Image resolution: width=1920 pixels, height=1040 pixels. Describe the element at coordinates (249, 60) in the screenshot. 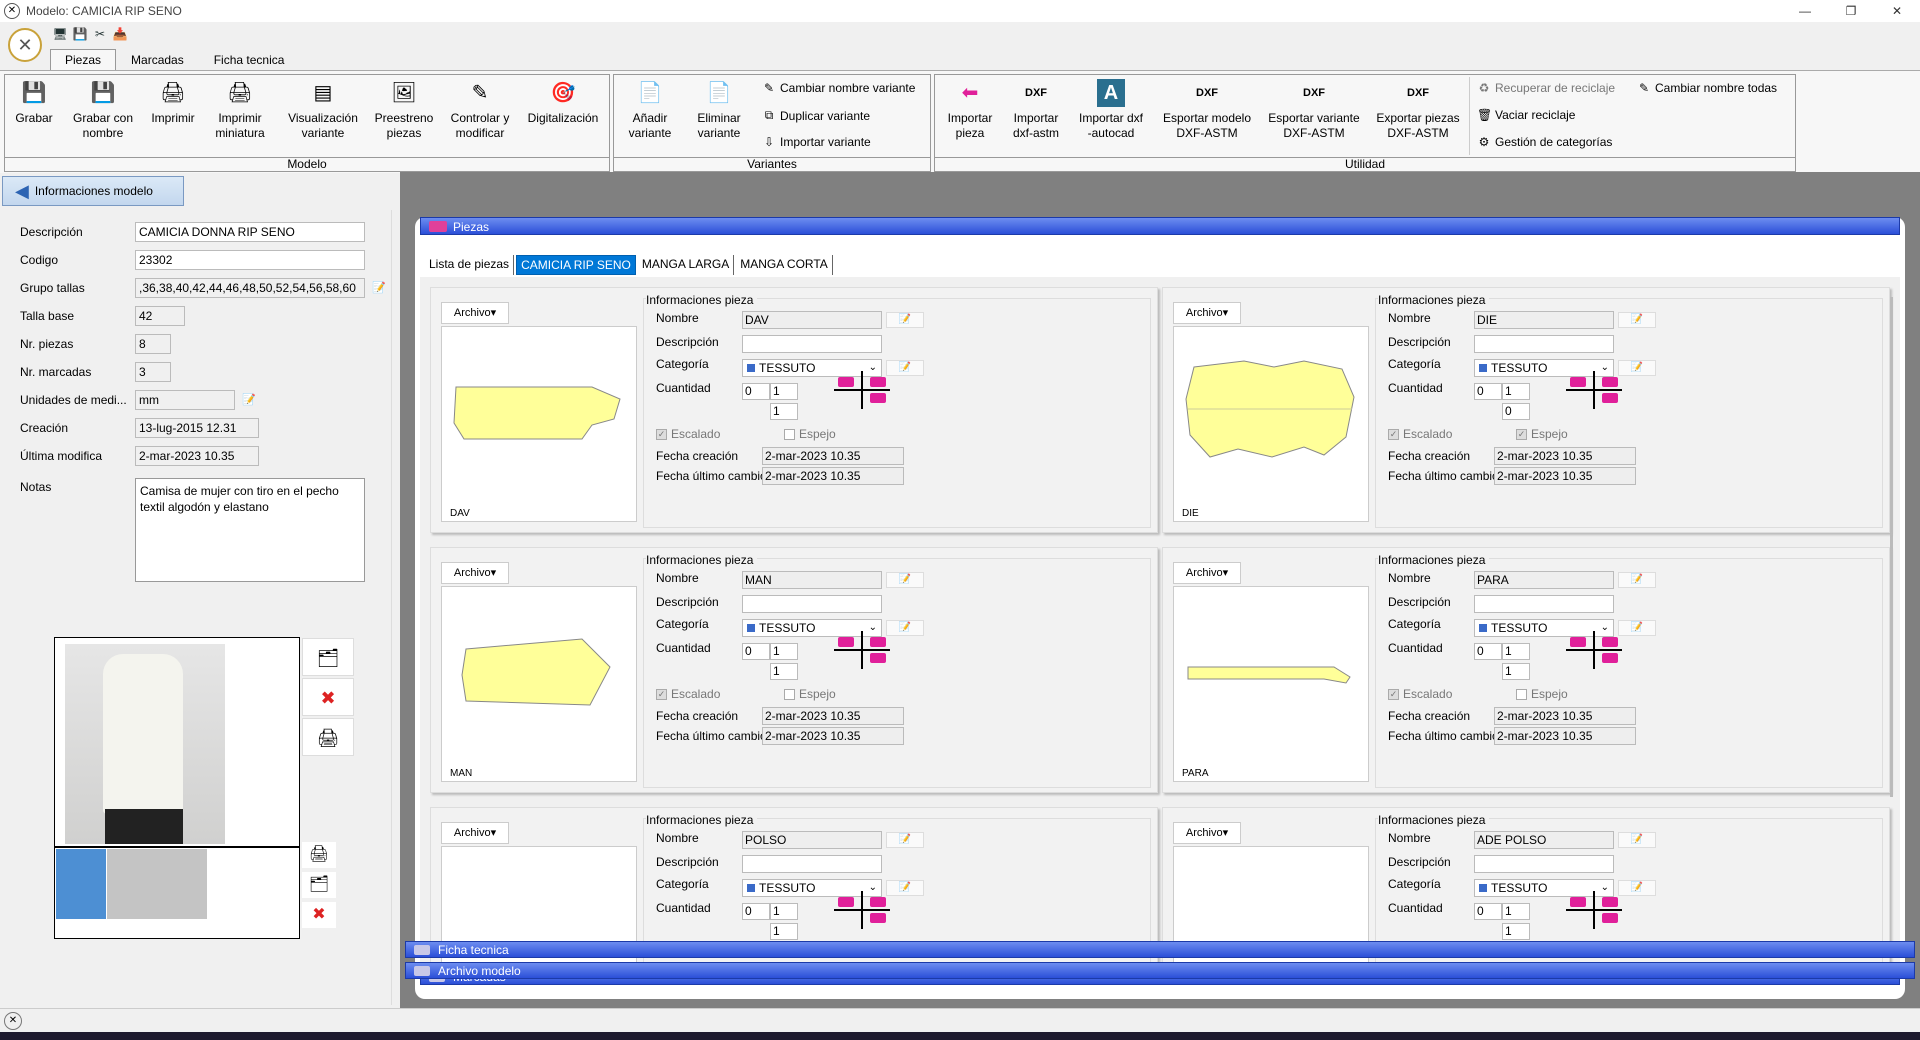

I see `tab-ficha-tecnica: Ficha tecnica` at that location.